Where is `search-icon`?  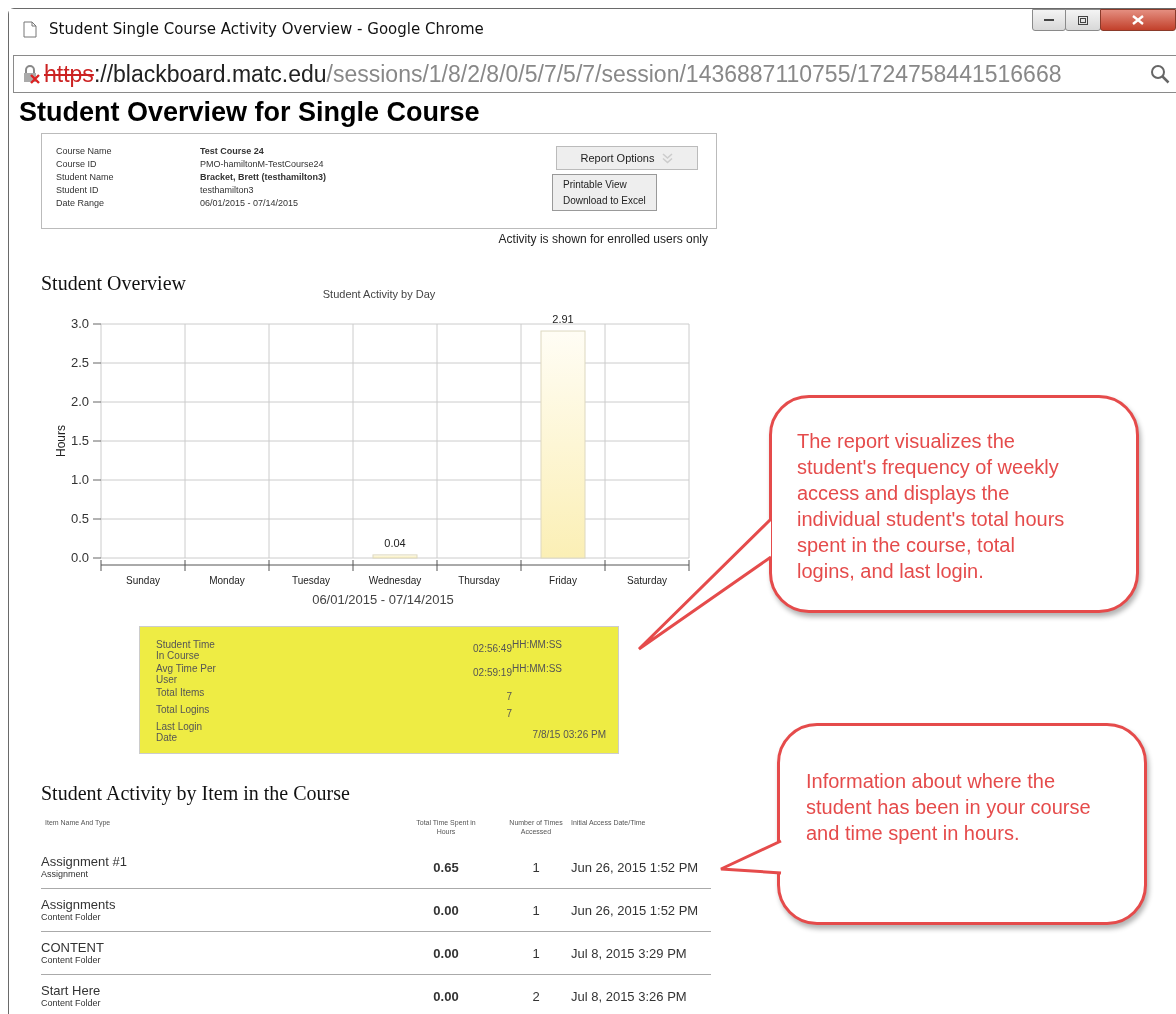
search-icon is located at coordinates (1160, 74).